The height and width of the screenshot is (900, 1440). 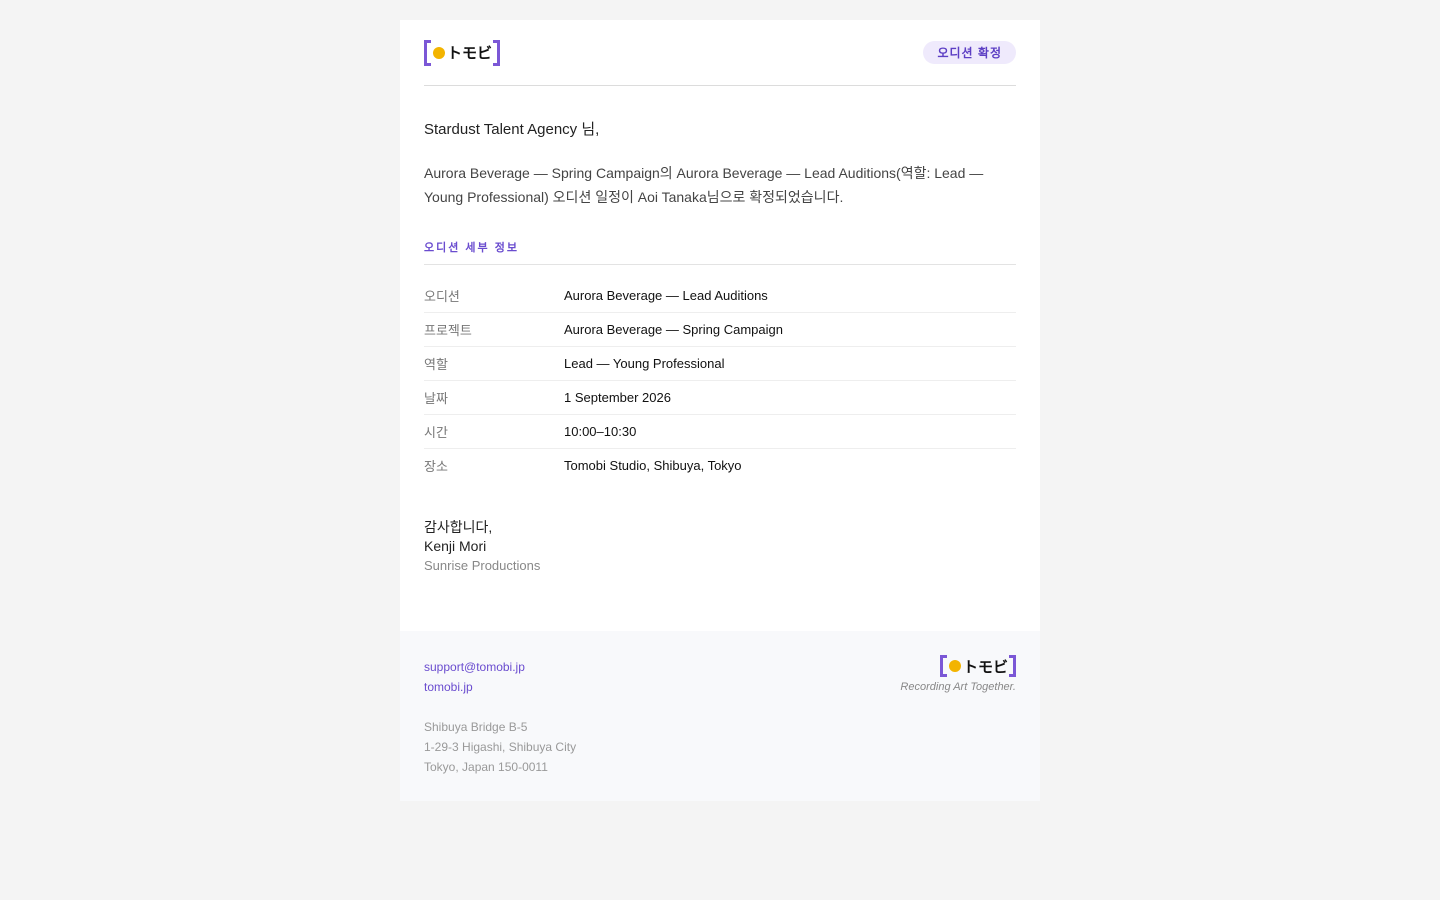 What do you see at coordinates (720, 398) in the screenshot?
I see `detail-row-date: 날짜 1 September 2026` at bounding box center [720, 398].